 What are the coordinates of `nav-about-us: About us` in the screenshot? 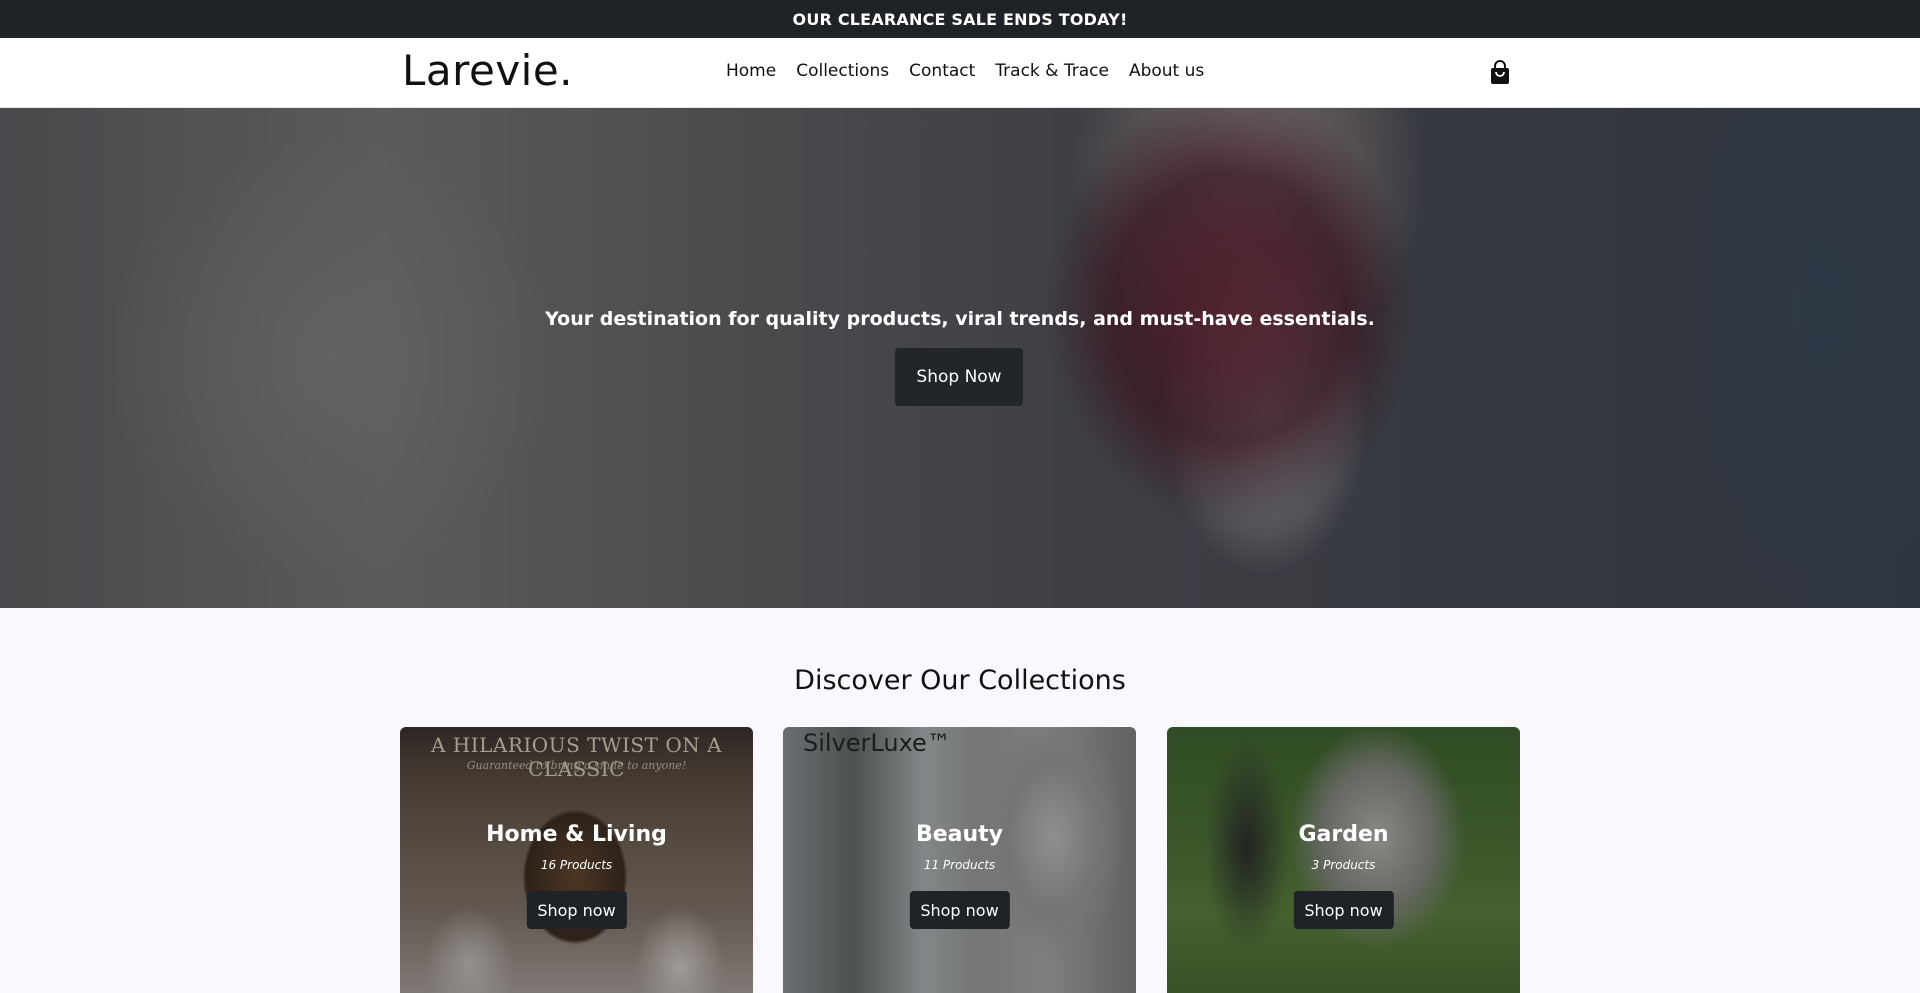 It's located at (1166, 71).